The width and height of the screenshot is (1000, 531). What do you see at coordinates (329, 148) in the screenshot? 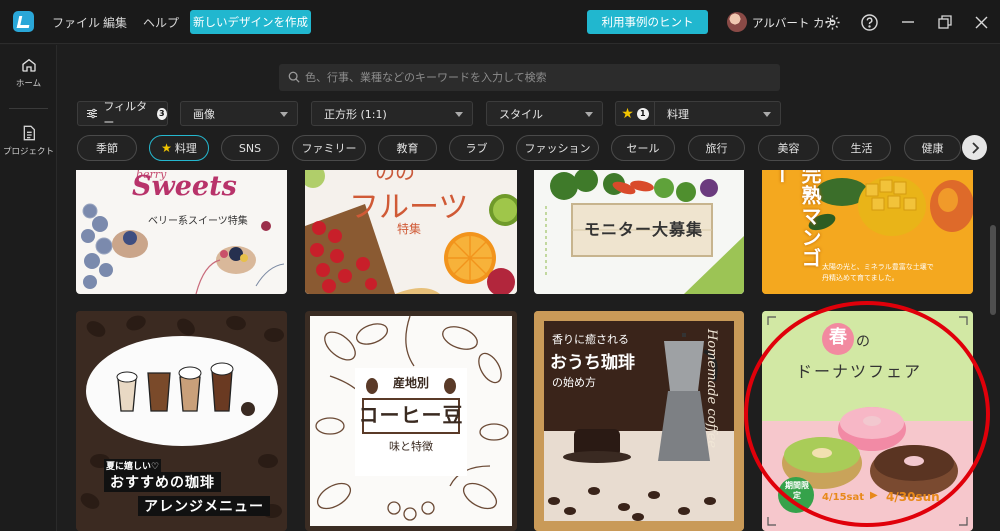
I see `chip-family: ファミリー` at bounding box center [329, 148].